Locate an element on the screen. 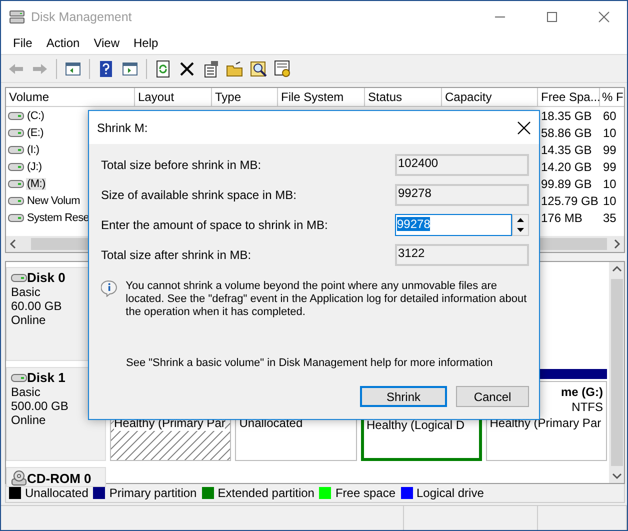  legend-label: Free space is located at coordinates (365, 493).